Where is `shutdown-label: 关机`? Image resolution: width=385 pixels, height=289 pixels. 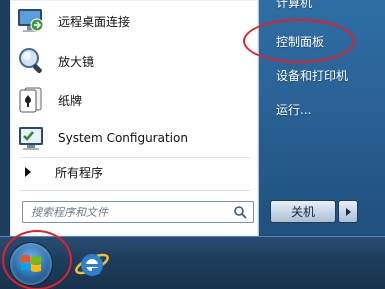 shutdown-label: 关机 is located at coordinates (302, 212).